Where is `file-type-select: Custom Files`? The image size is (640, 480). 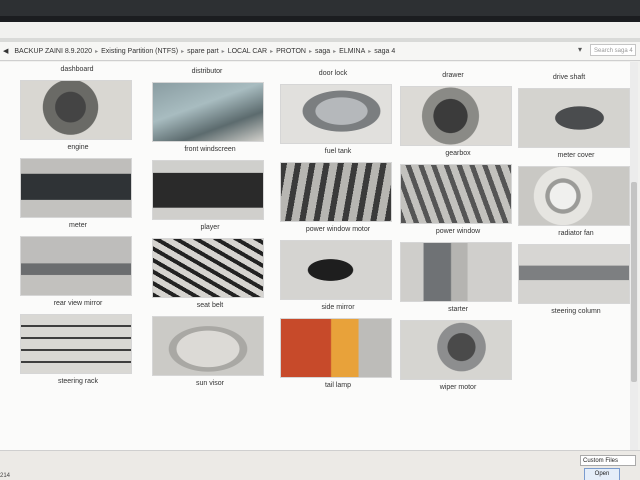
file-type-select: Custom Files is located at coordinates (608, 460).